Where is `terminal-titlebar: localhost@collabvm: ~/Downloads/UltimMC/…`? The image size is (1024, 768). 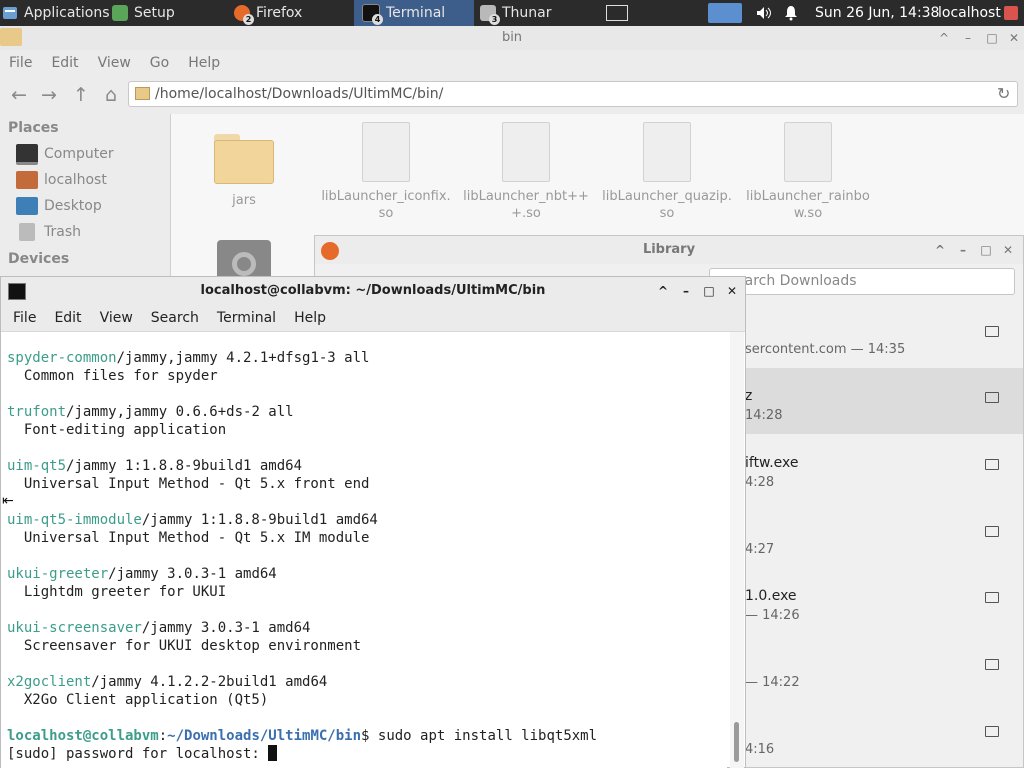
terminal-titlebar: localhost@collabvm: ~/Downloads/UltimMC/… is located at coordinates (373, 291).